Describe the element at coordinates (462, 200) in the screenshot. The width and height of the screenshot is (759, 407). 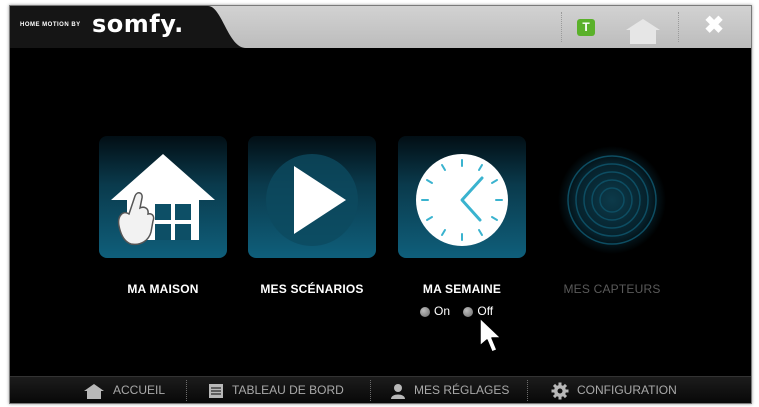
I see `clock-icon` at that location.